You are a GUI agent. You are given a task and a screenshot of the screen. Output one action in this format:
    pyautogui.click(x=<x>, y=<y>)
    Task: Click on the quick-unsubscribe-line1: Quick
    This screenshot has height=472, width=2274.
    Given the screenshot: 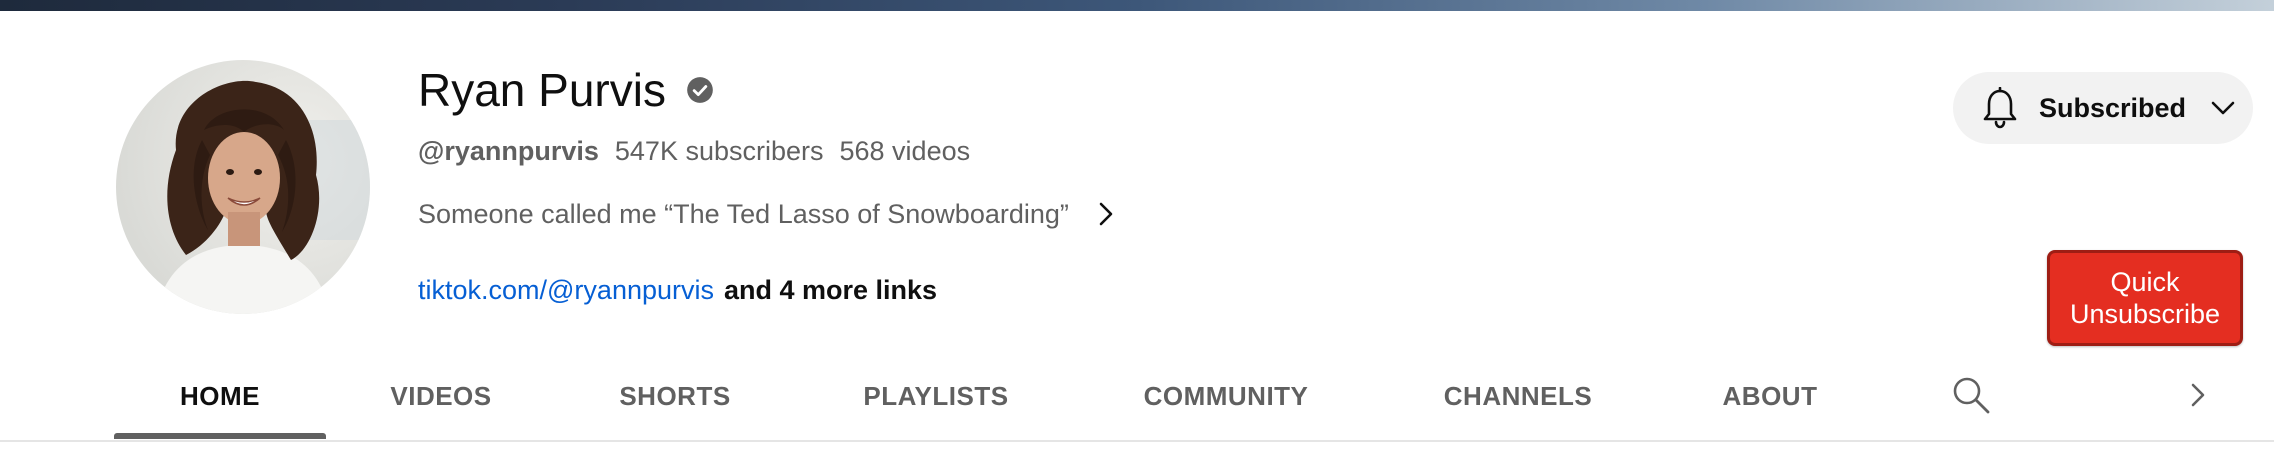 What is the action you would take?
    pyautogui.click(x=2145, y=282)
    